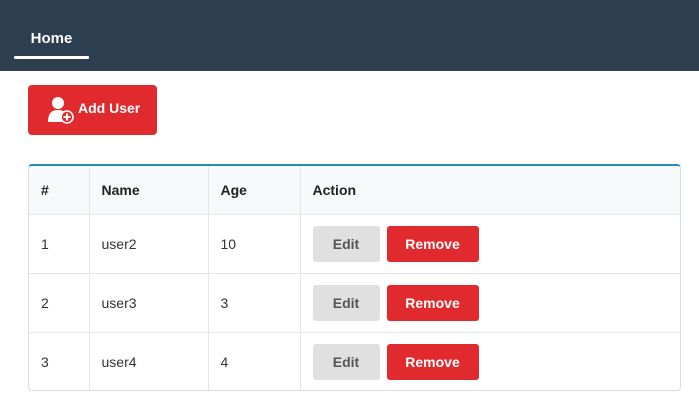 Image resolution: width=699 pixels, height=419 pixels. I want to click on table-row: 2 user3 3 Edit Remove, so click(354, 303).